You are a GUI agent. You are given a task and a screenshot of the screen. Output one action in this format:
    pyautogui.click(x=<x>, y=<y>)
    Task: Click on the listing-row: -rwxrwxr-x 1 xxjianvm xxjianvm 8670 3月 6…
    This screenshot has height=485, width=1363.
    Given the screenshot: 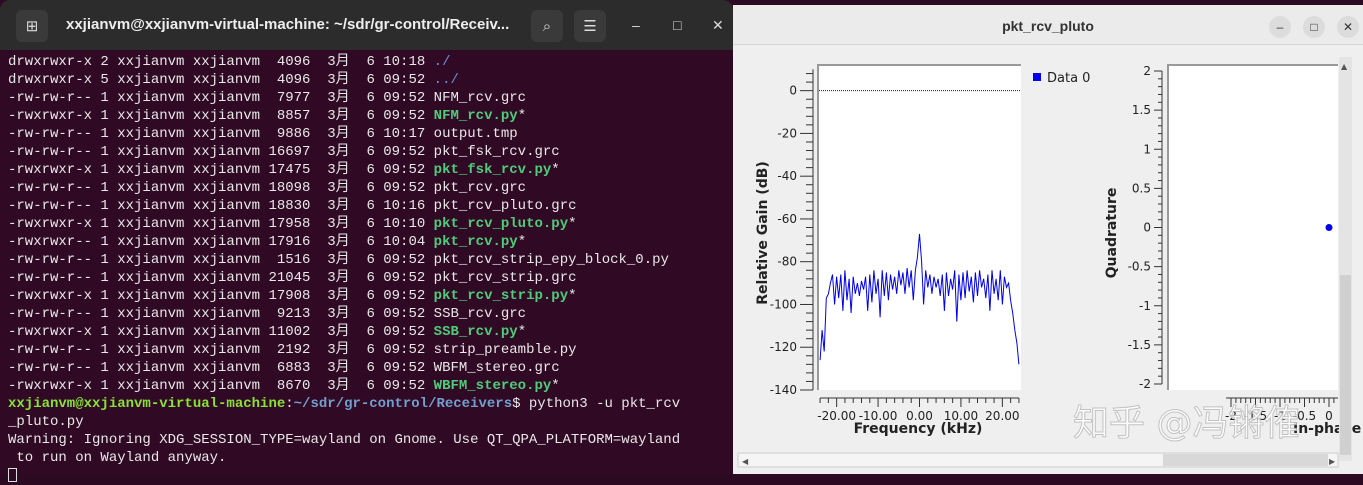 What is the action you would take?
    pyautogui.click(x=344, y=386)
    